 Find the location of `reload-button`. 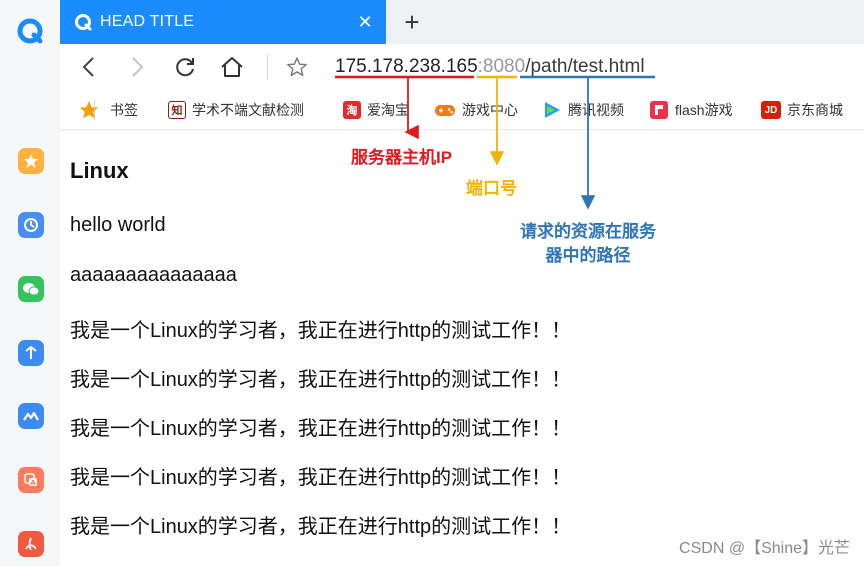

reload-button is located at coordinates (185, 67).